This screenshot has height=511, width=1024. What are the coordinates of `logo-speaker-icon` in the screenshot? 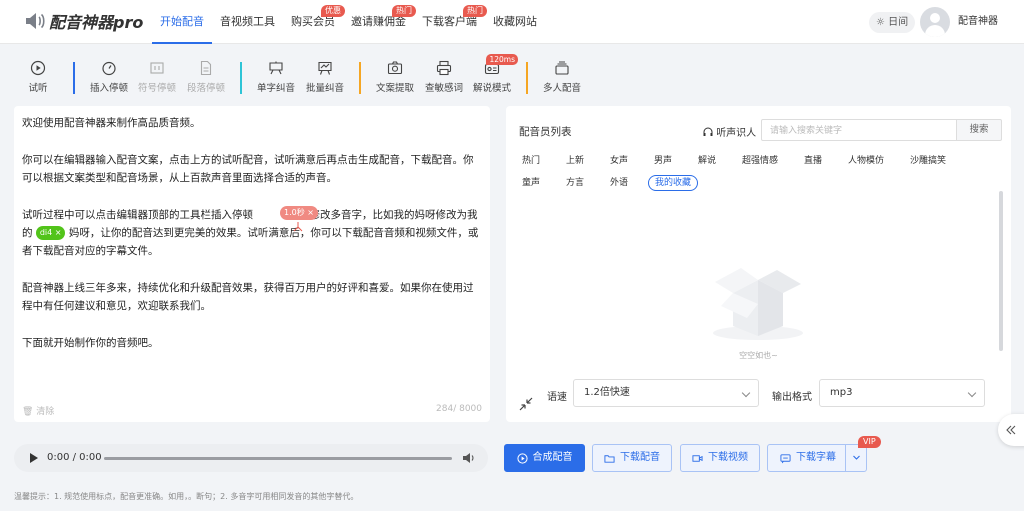 It's located at (35, 21).